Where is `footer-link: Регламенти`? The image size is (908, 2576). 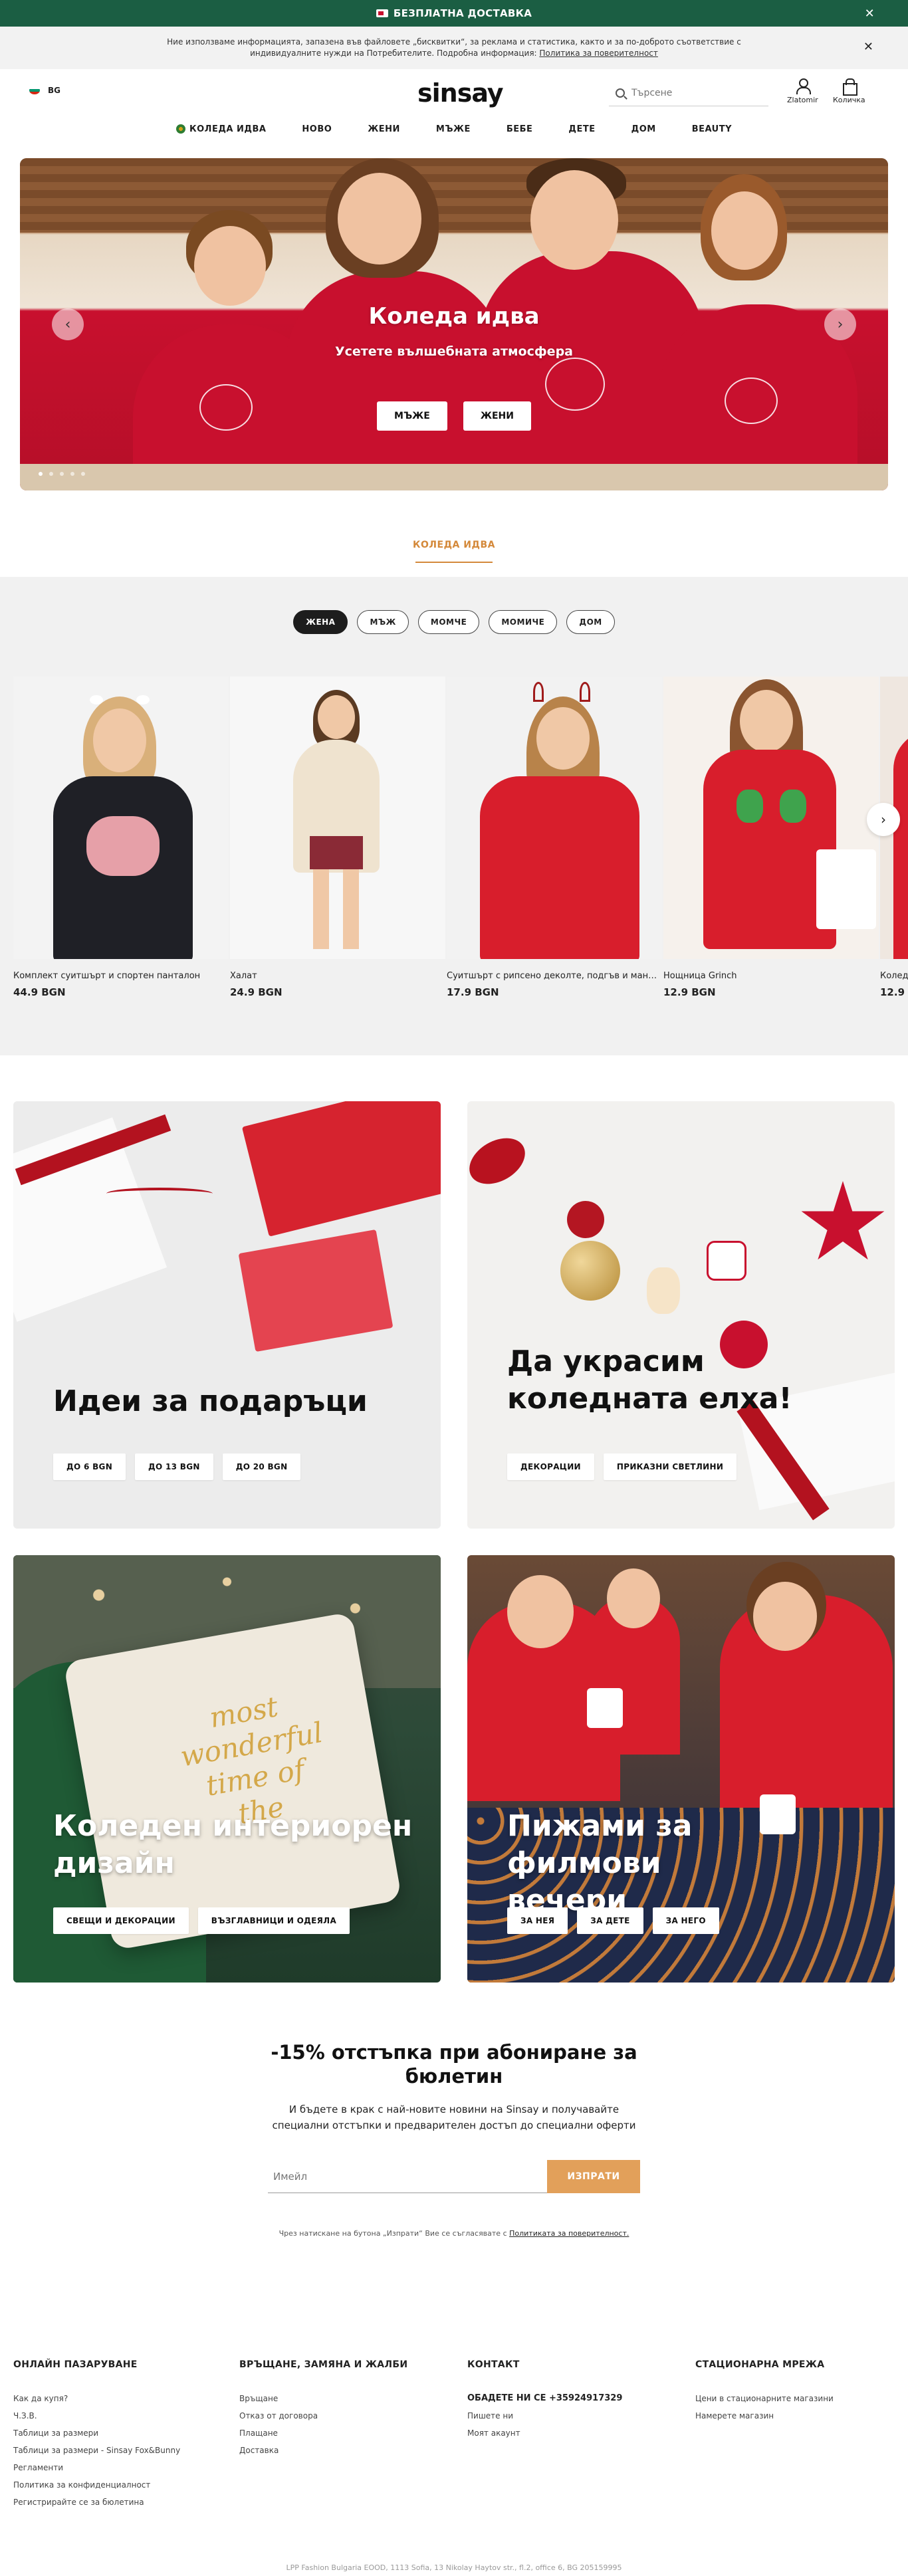
footer-link: Регламенти is located at coordinates (113, 2467).